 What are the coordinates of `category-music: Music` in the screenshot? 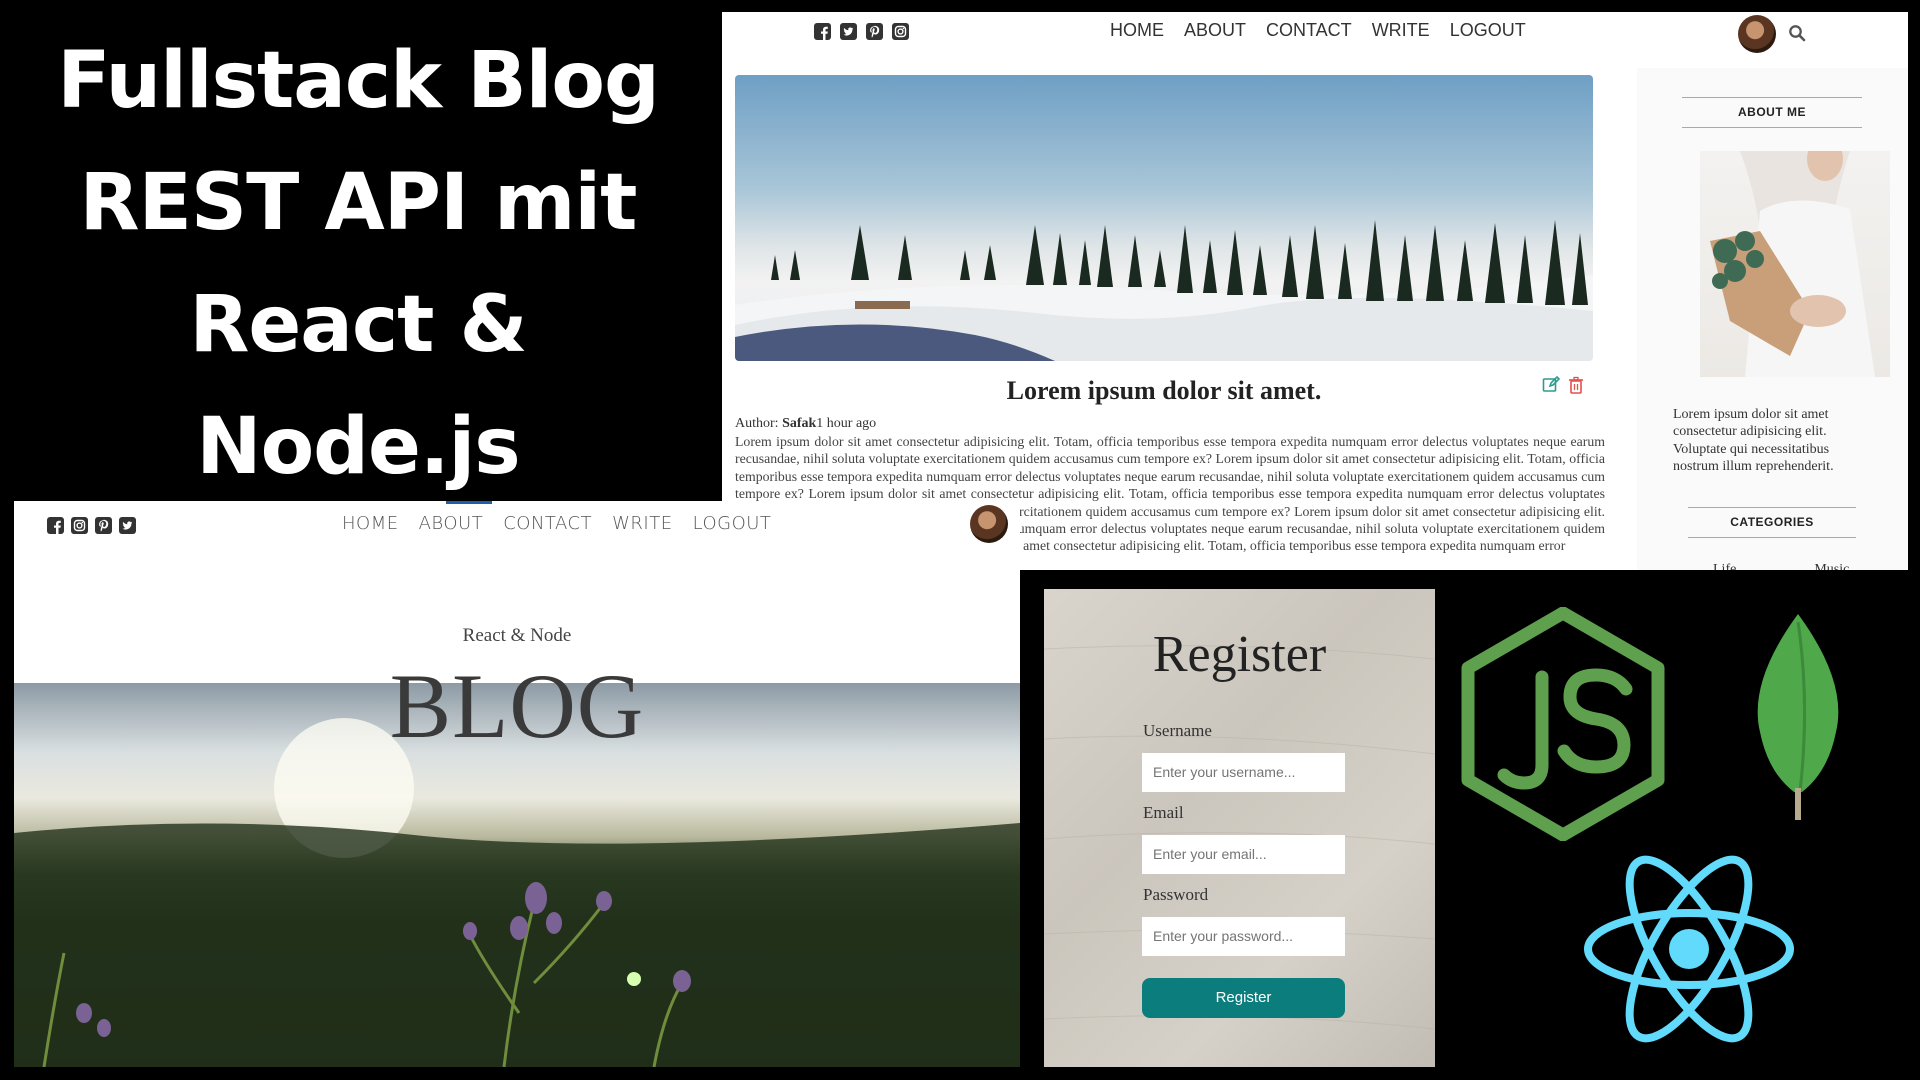 It's located at (1831, 566).